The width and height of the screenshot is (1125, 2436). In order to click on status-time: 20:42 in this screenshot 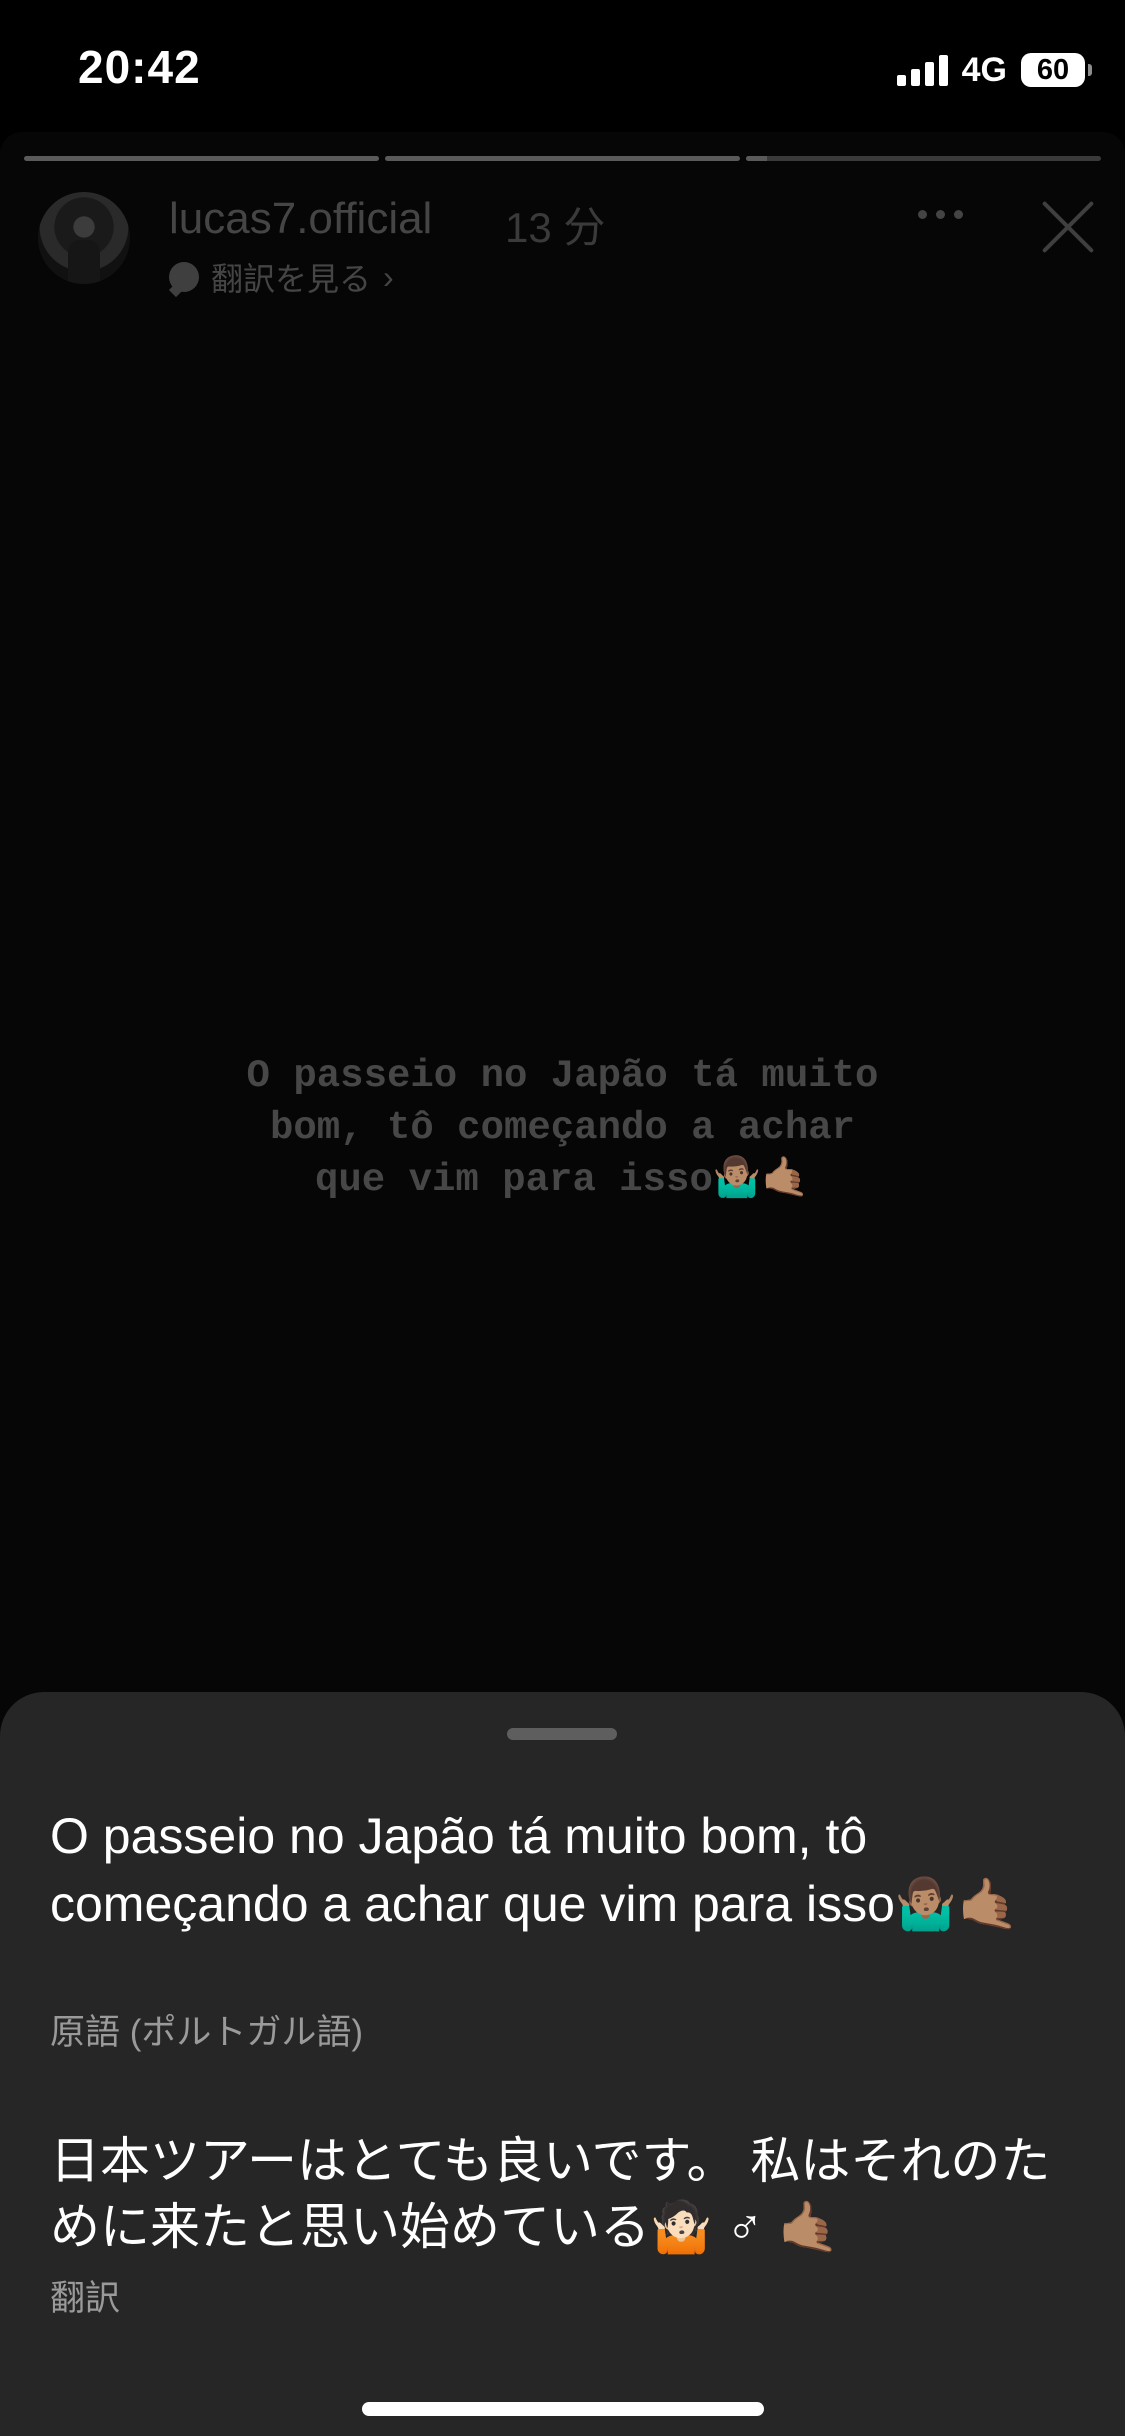, I will do `click(139, 67)`.